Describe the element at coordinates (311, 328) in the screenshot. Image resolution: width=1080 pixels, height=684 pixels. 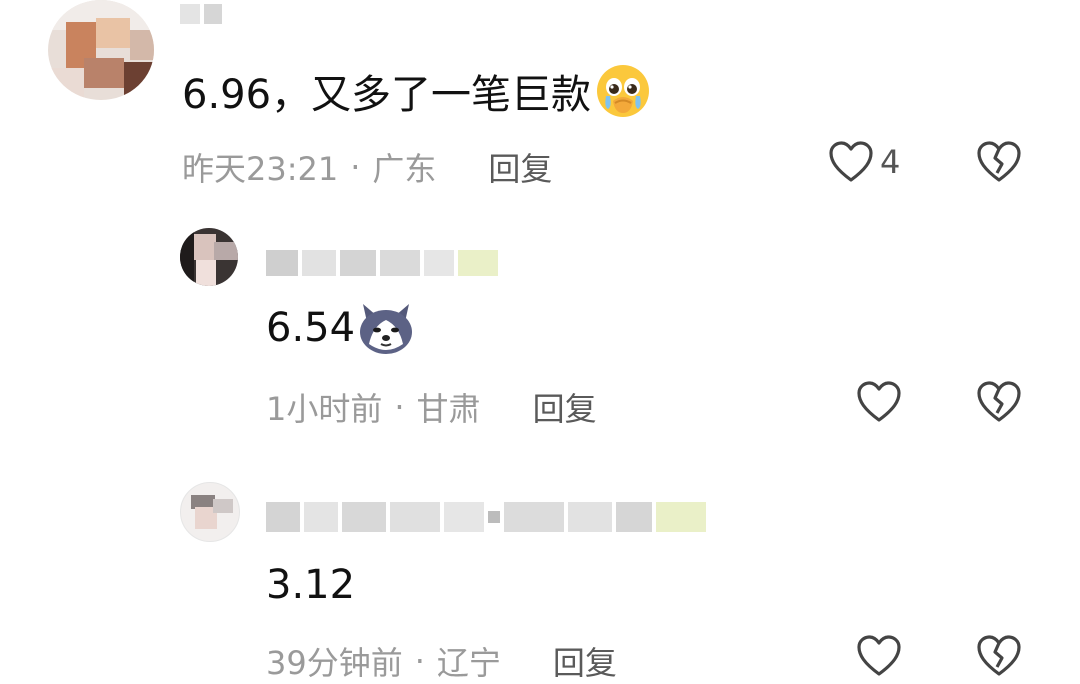
I see `comment-text-content: 6.54` at that location.